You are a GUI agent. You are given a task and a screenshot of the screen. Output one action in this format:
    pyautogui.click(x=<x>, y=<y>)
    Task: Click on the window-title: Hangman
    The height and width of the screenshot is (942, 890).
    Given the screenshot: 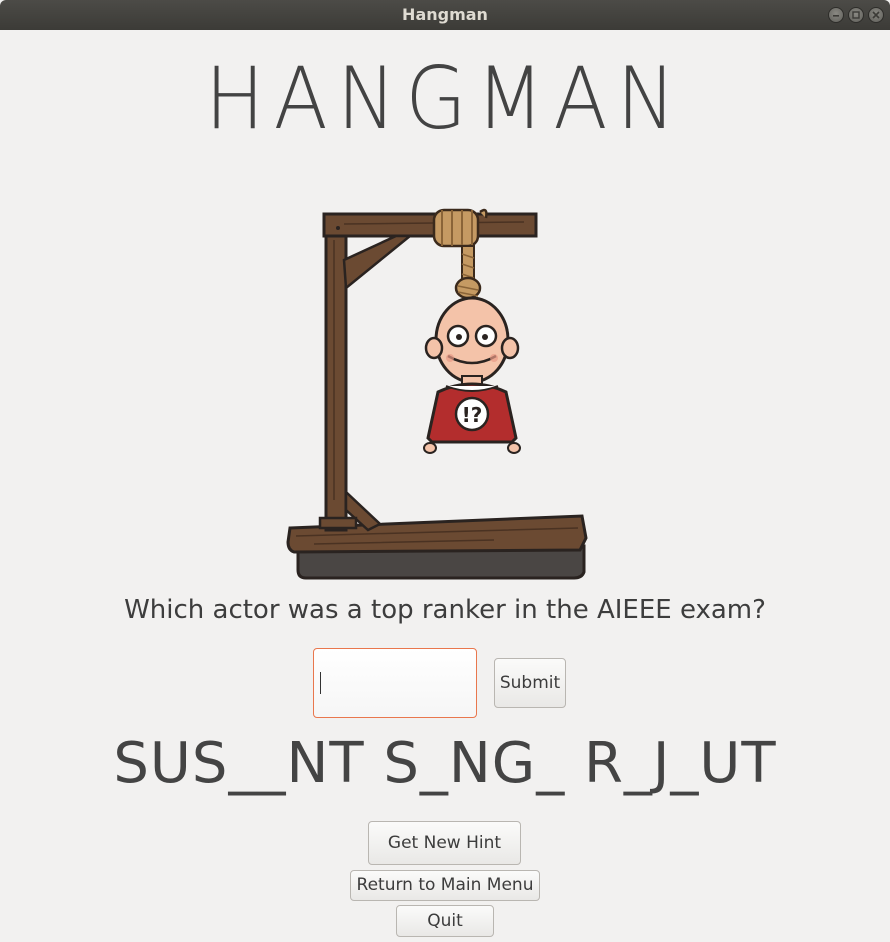 What is the action you would take?
    pyautogui.click(x=445, y=14)
    